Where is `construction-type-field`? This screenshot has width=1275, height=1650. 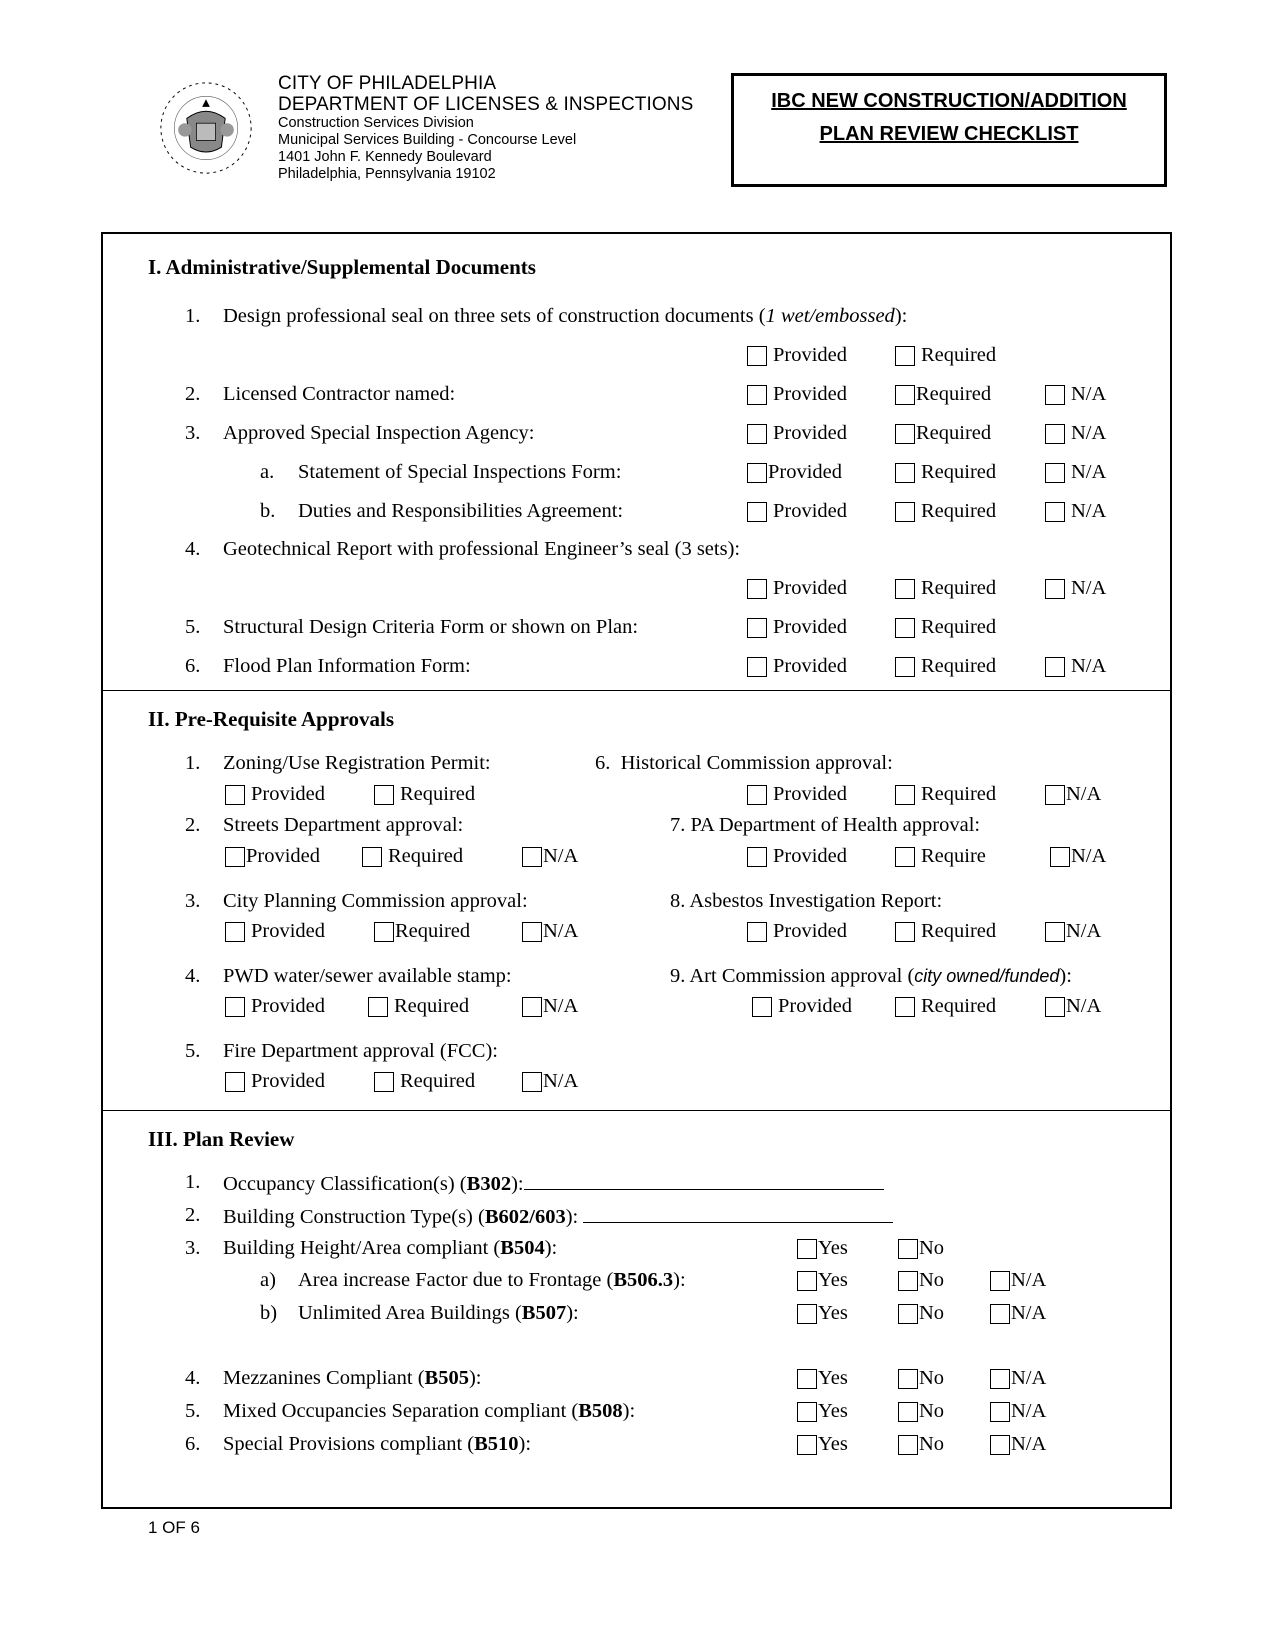 construction-type-field is located at coordinates (738, 1213).